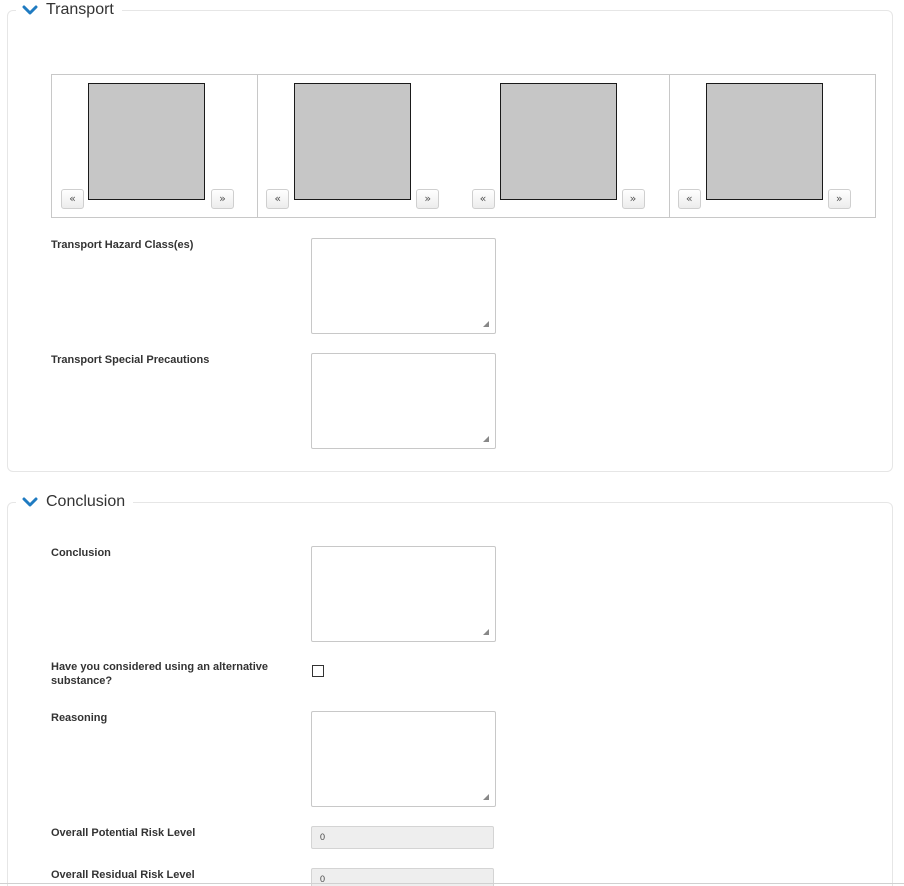 The height and width of the screenshot is (886, 904). I want to click on conclusion-textarea, so click(403, 594).